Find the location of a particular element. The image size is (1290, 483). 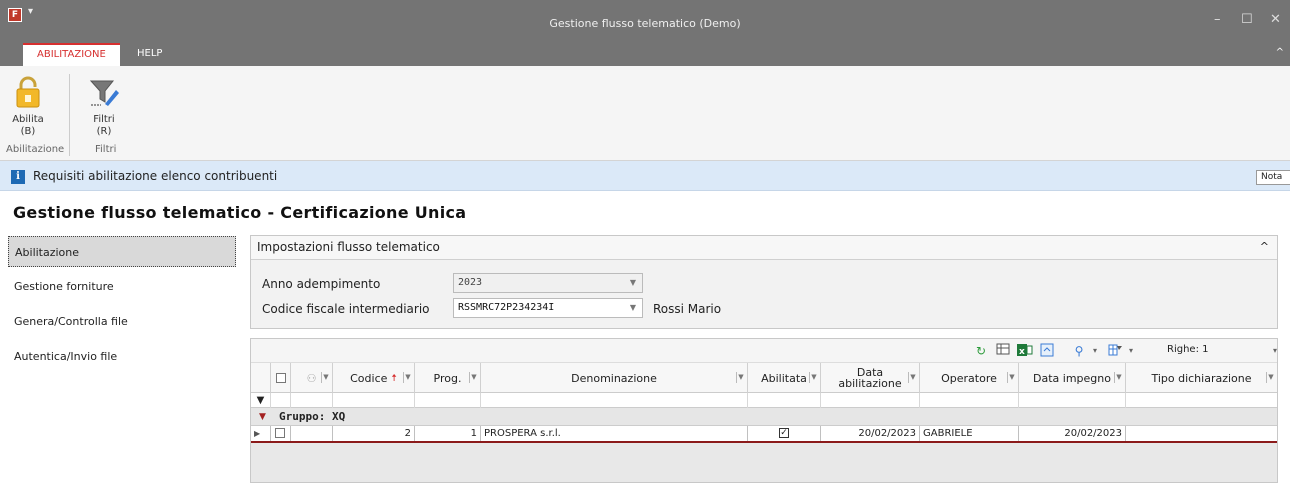

header-operatore-label: Operatore is located at coordinates (969, 378).